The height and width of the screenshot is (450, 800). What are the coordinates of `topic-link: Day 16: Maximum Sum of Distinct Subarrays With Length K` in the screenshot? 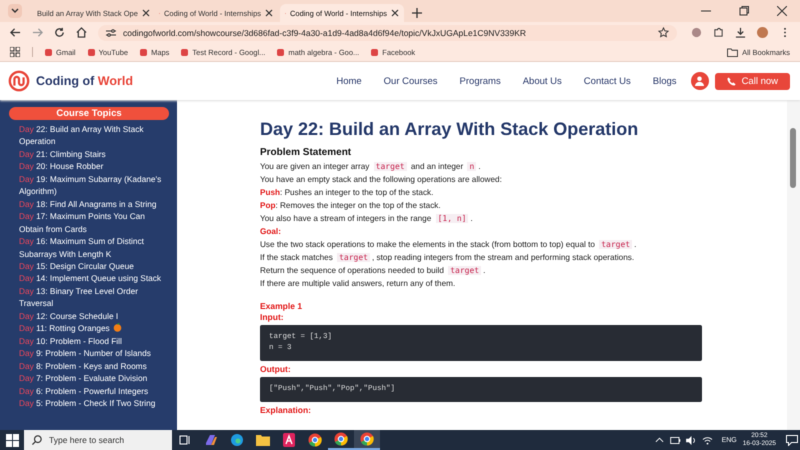 It's located at (89, 247).